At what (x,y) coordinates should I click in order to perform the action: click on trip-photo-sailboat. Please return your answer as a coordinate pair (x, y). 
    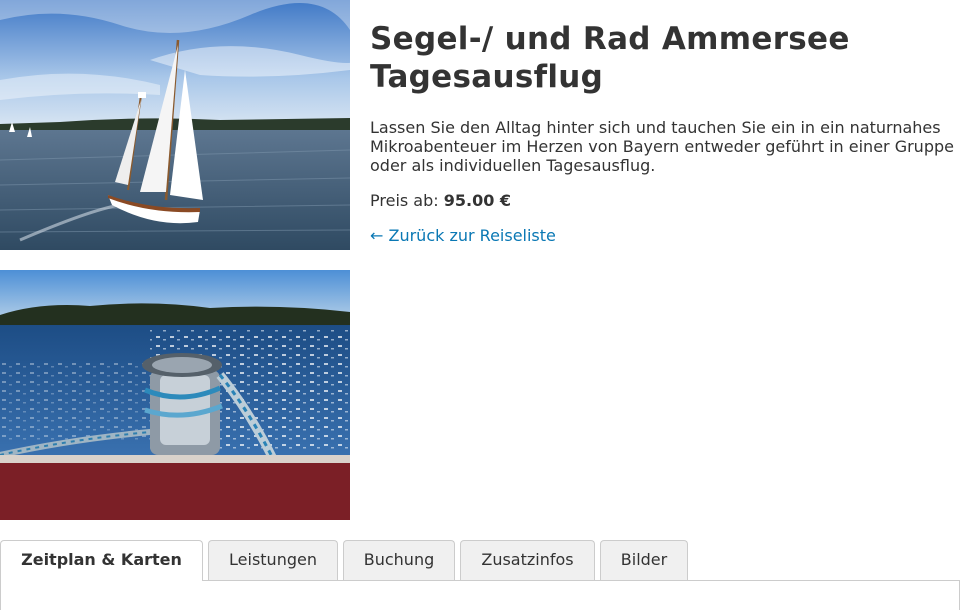
    Looking at the image, I should click on (175, 125).